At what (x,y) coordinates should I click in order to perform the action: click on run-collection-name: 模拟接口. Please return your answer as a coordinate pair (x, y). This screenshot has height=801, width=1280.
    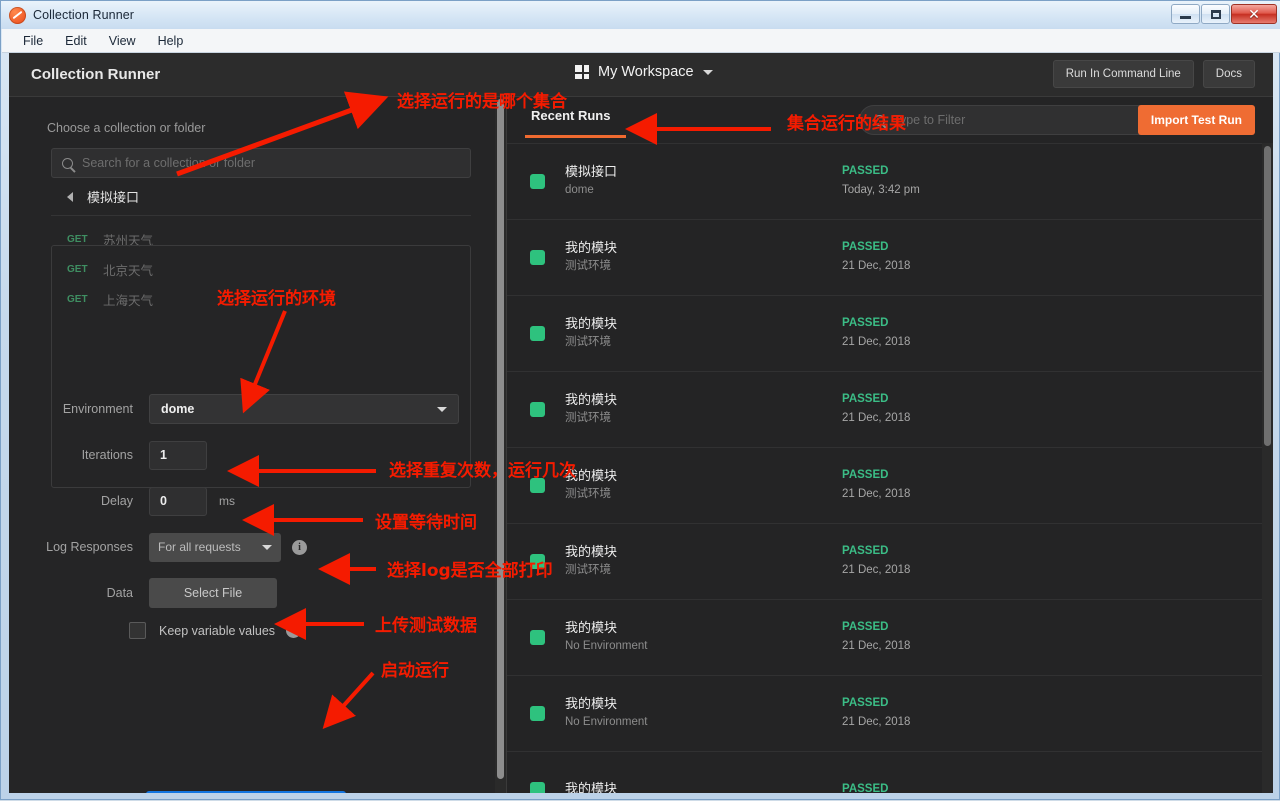
    Looking at the image, I should click on (715, 172).